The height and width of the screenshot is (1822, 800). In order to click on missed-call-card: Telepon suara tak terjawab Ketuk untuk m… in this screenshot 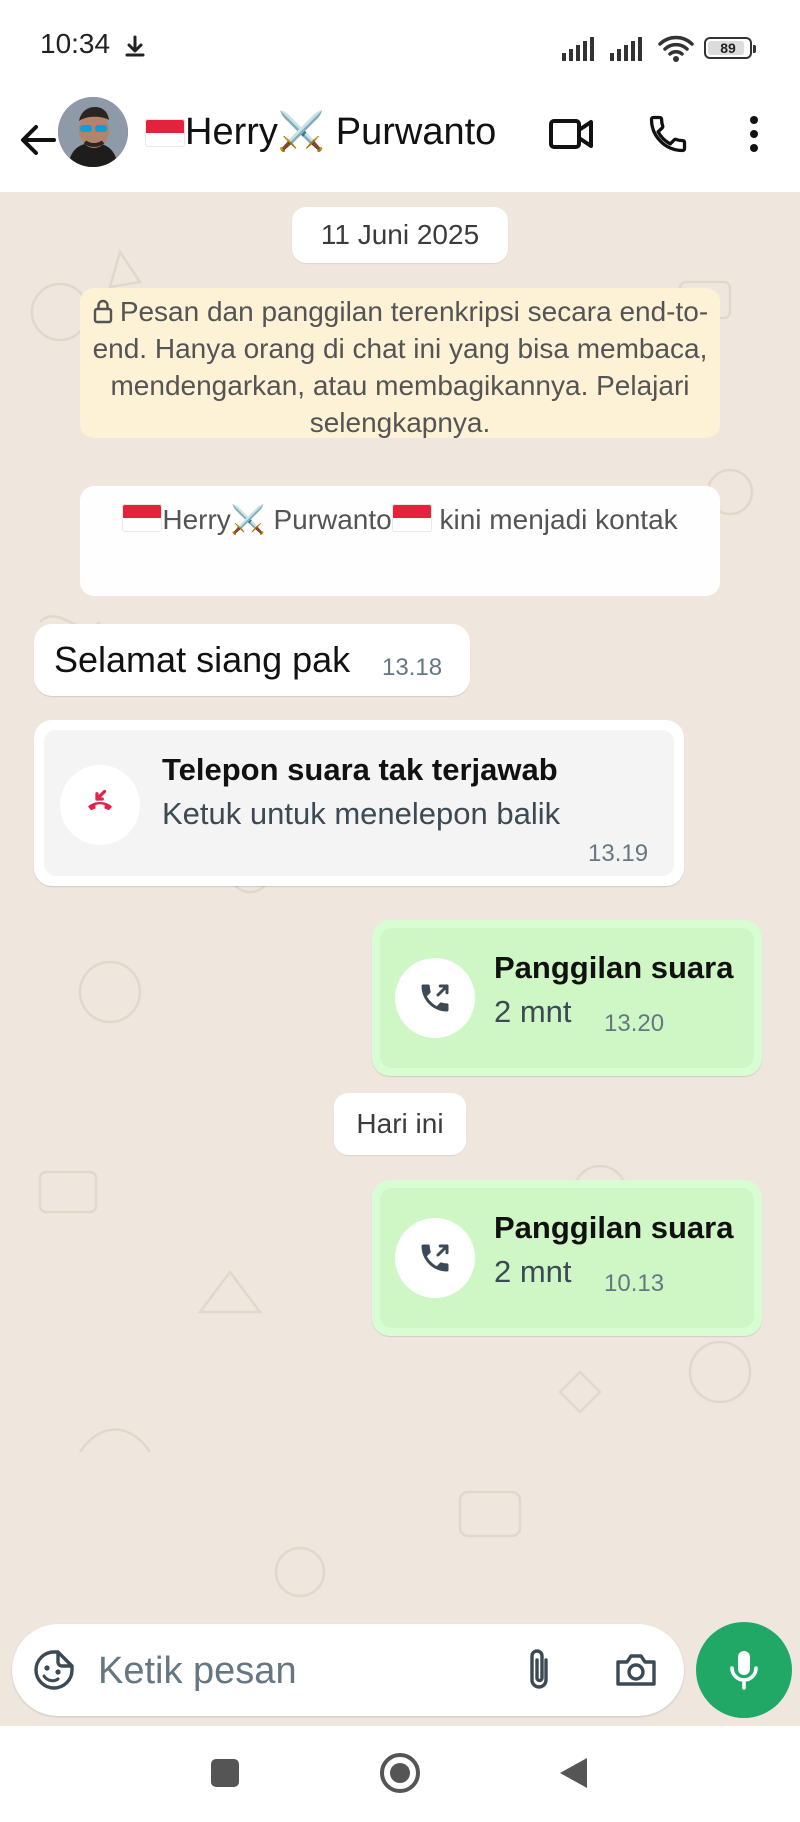, I will do `click(359, 803)`.